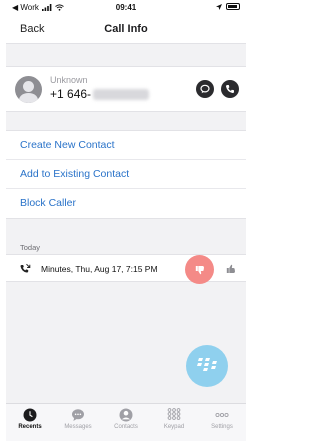 This screenshot has height=441, width=320. What do you see at coordinates (126, 203) in the screenshot?
I see `block-caller-button: Block Caller` at bounding box center [126, 203].